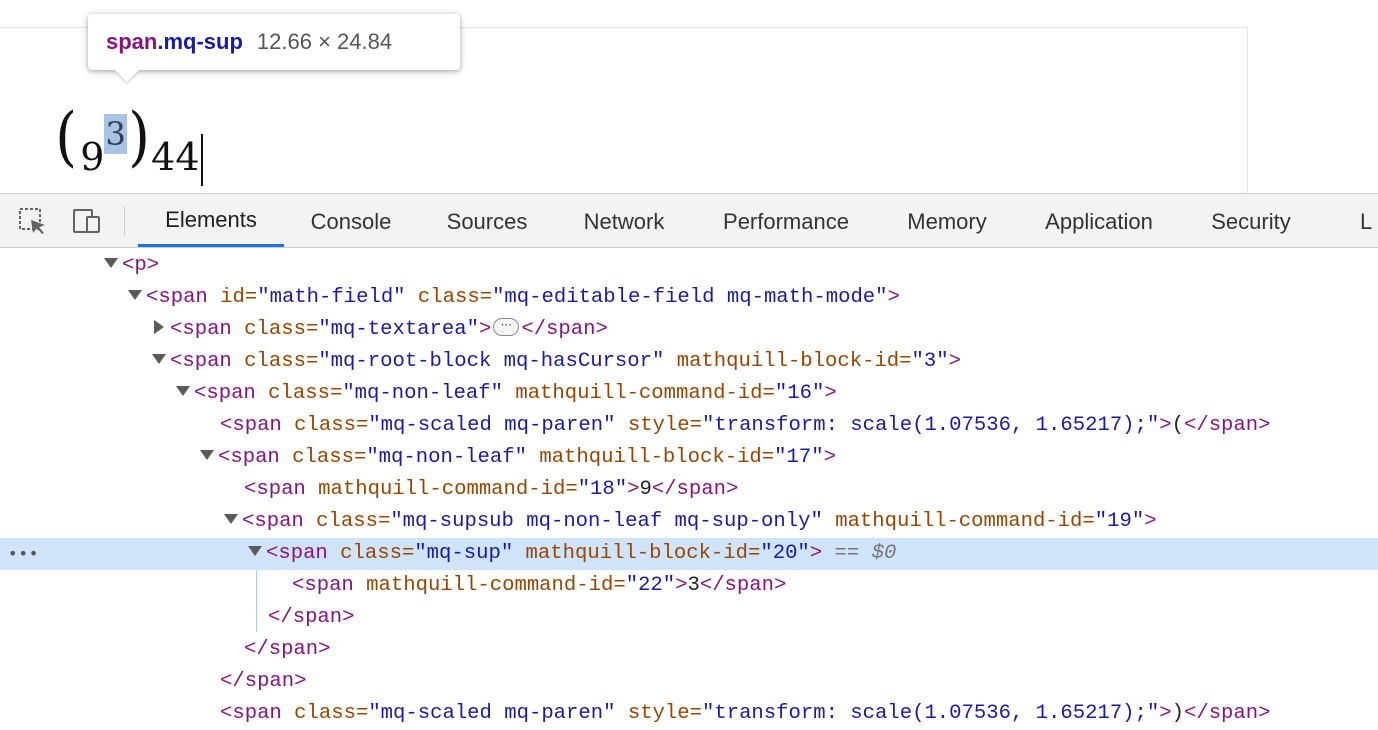  I want to click on tab-elements: Elements, so click(211, 220).